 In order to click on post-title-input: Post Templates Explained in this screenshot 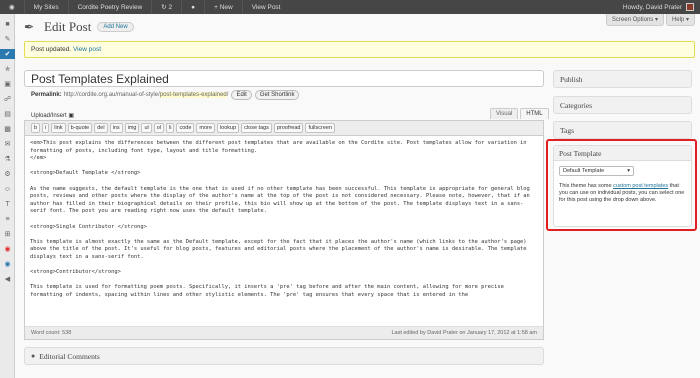, I will do `click(284, 78)`.